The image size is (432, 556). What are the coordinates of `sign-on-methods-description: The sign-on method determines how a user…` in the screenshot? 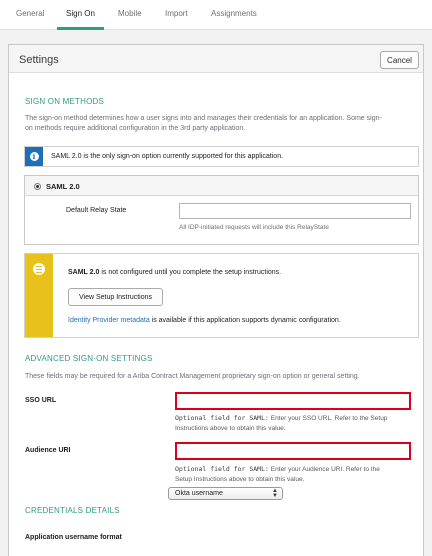 It's located at (203, 123).